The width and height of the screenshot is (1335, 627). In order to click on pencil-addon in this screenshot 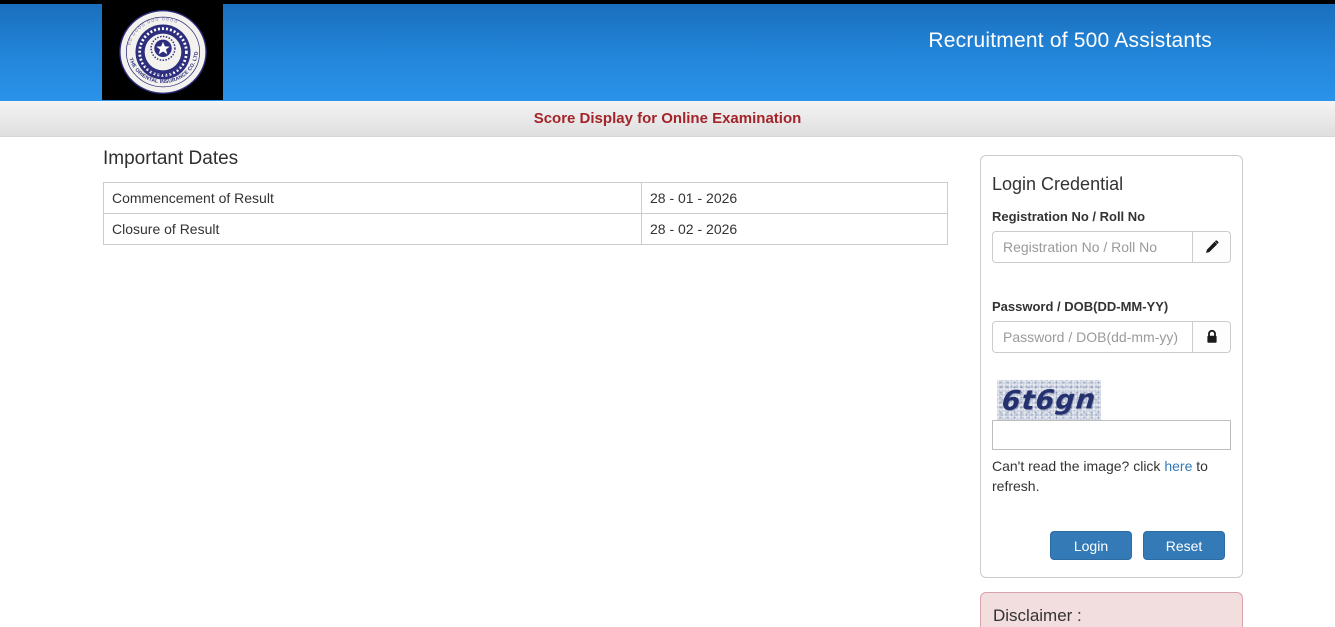, I will do `click(1211, 247)`.